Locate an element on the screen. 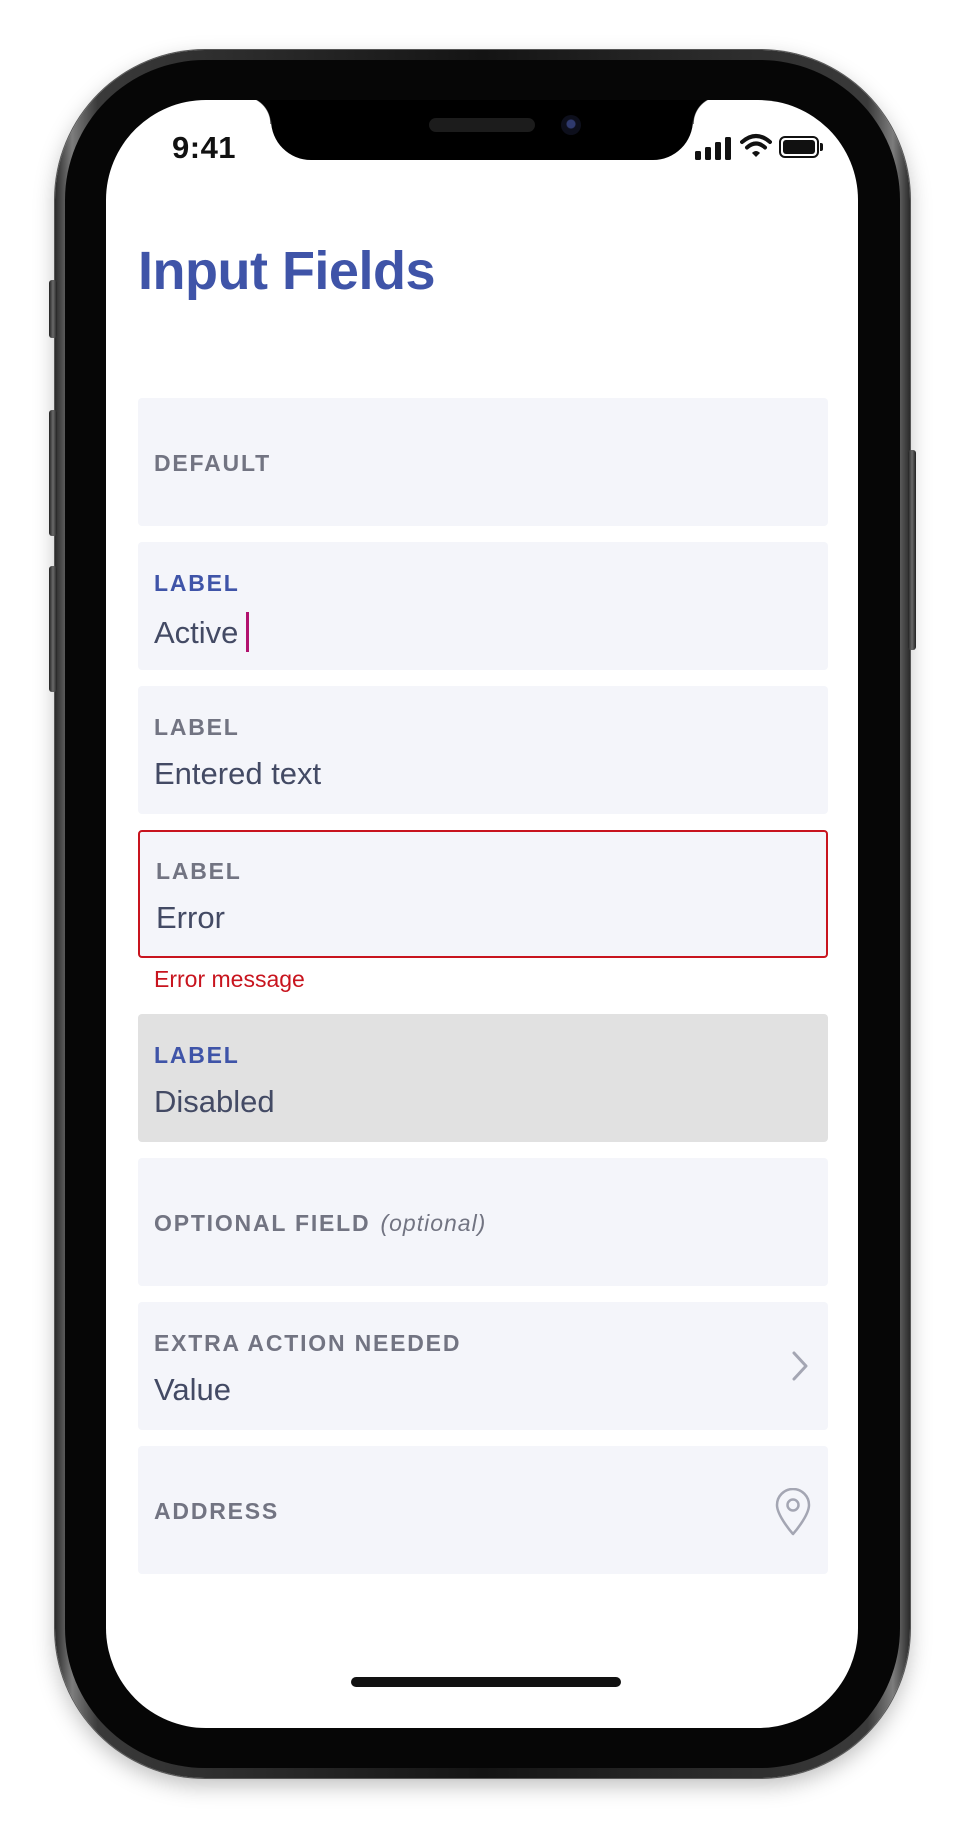  field-label: ADDRESS is located at coordinates (217, 1511).